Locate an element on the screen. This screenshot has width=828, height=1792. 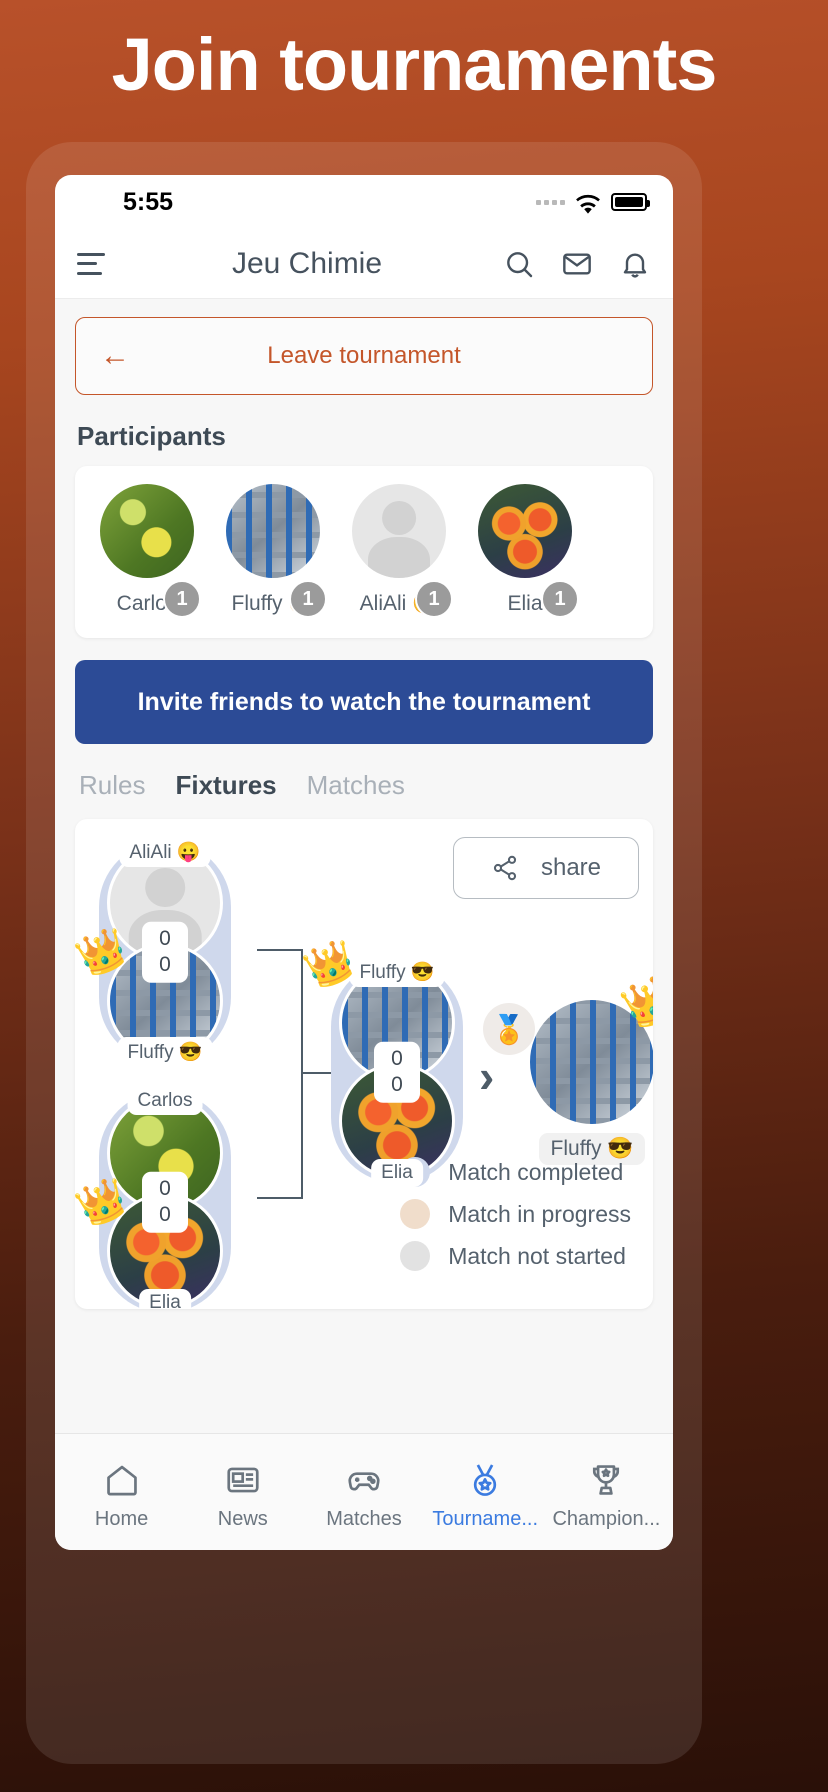
app-header: Jeu Chimie is located at coordinates (364, 264).